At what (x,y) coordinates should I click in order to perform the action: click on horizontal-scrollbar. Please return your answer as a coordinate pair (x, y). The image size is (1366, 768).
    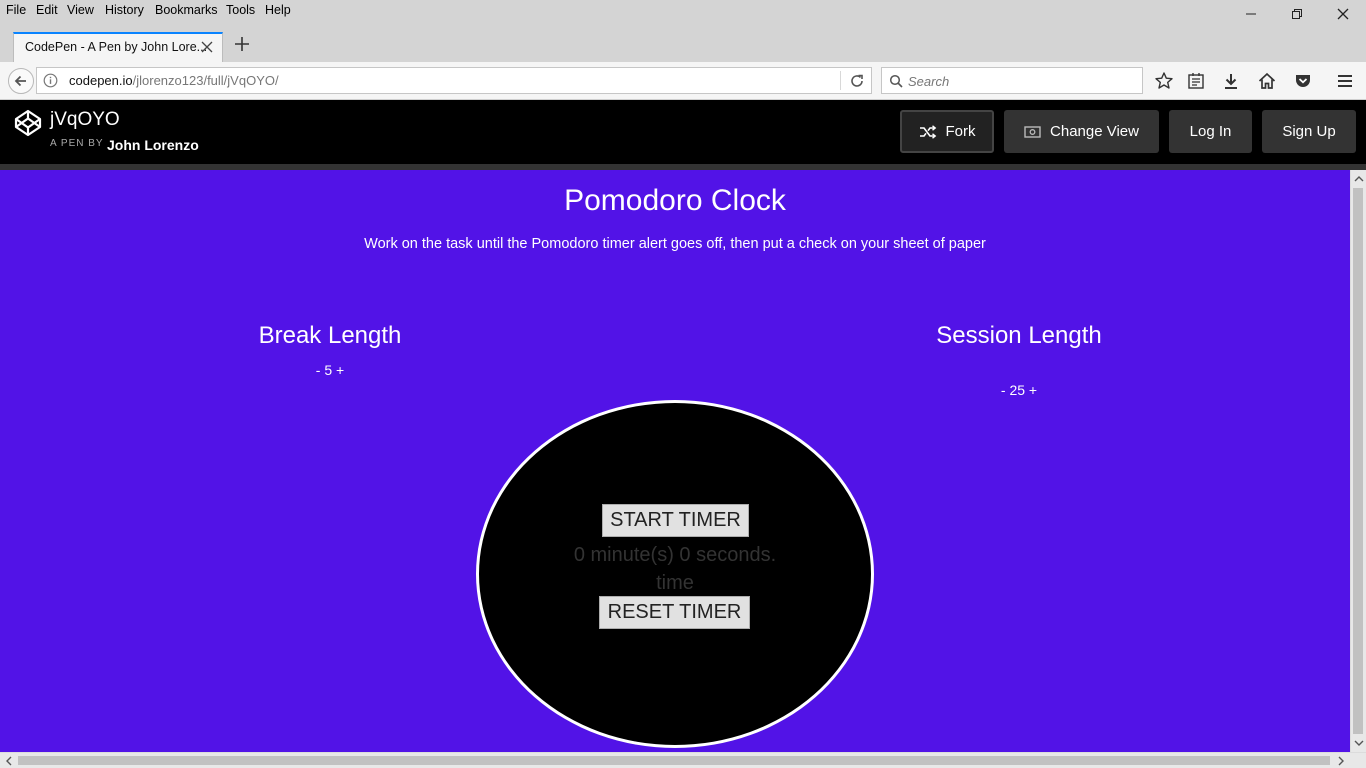
    Looking at the image, I should click on (683, 760).